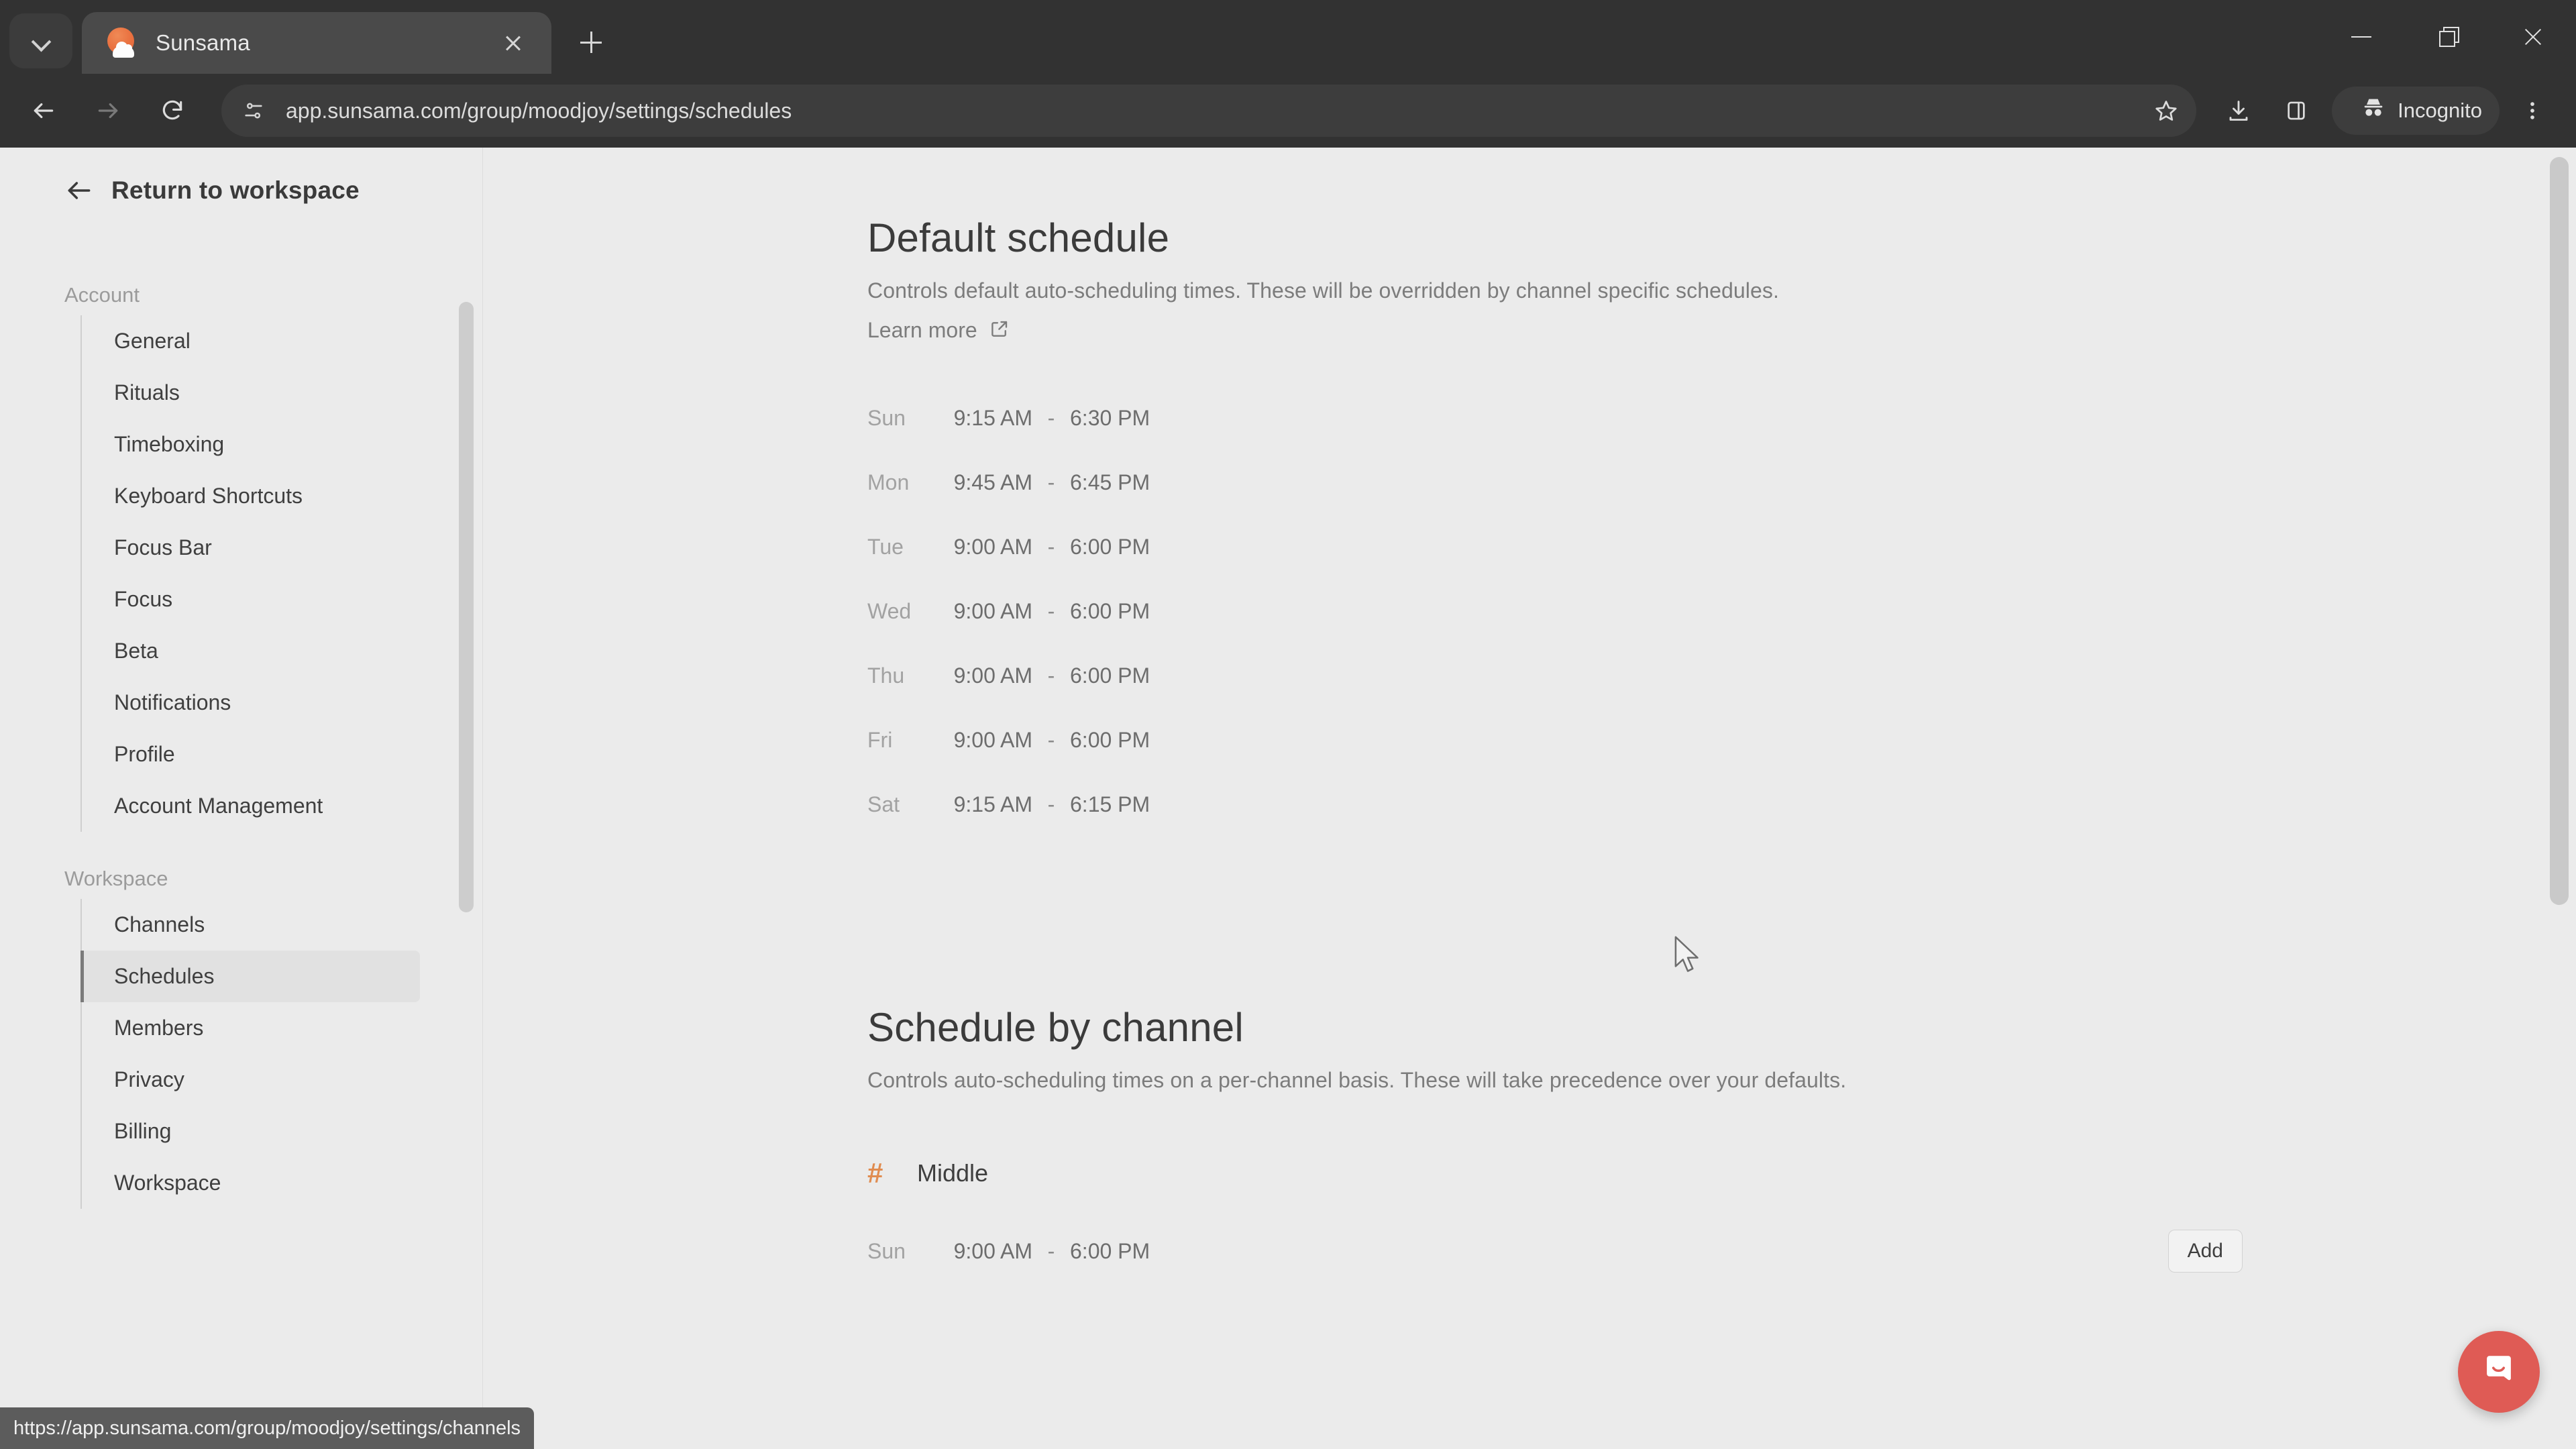 Image resolution: width=2576 pixels, height=1449 pixels. I want to click on window-controls, so click(2447, 37).